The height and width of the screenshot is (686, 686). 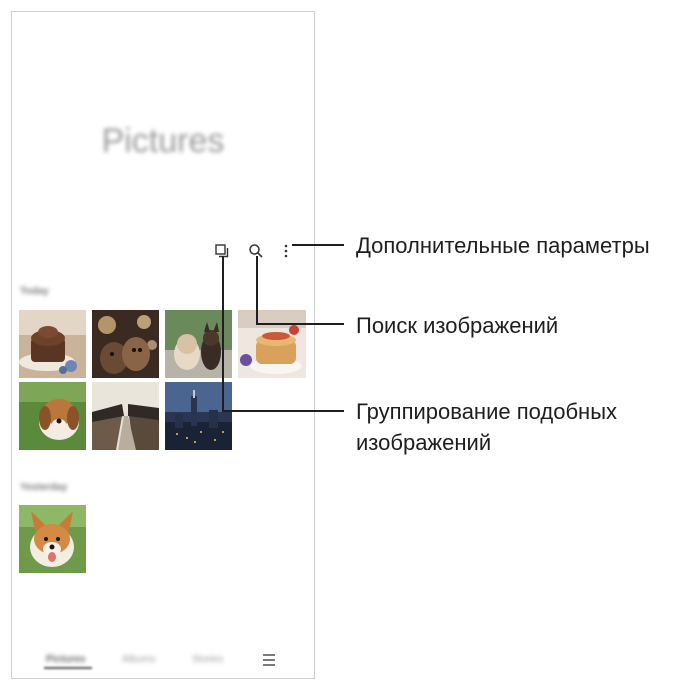 I want to click on thumbnail-chocolate-cake, so click(x=52, y=344).